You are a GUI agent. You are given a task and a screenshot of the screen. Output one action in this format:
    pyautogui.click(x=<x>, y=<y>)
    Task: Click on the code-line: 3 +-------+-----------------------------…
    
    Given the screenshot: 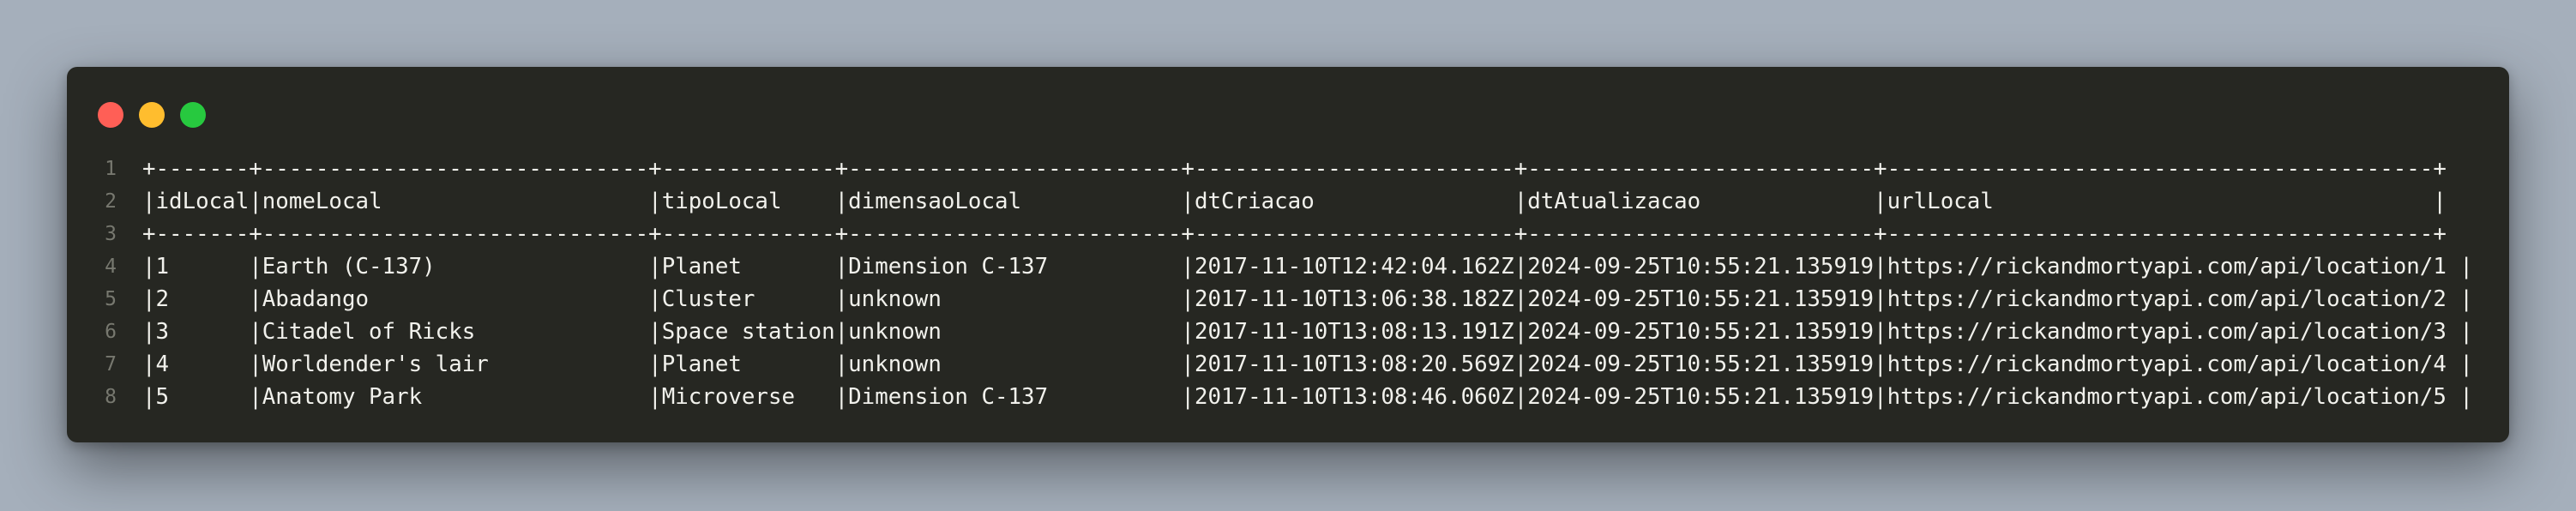 What is the action you would take?
    pyautogui.click(x=1288, y=234)
    